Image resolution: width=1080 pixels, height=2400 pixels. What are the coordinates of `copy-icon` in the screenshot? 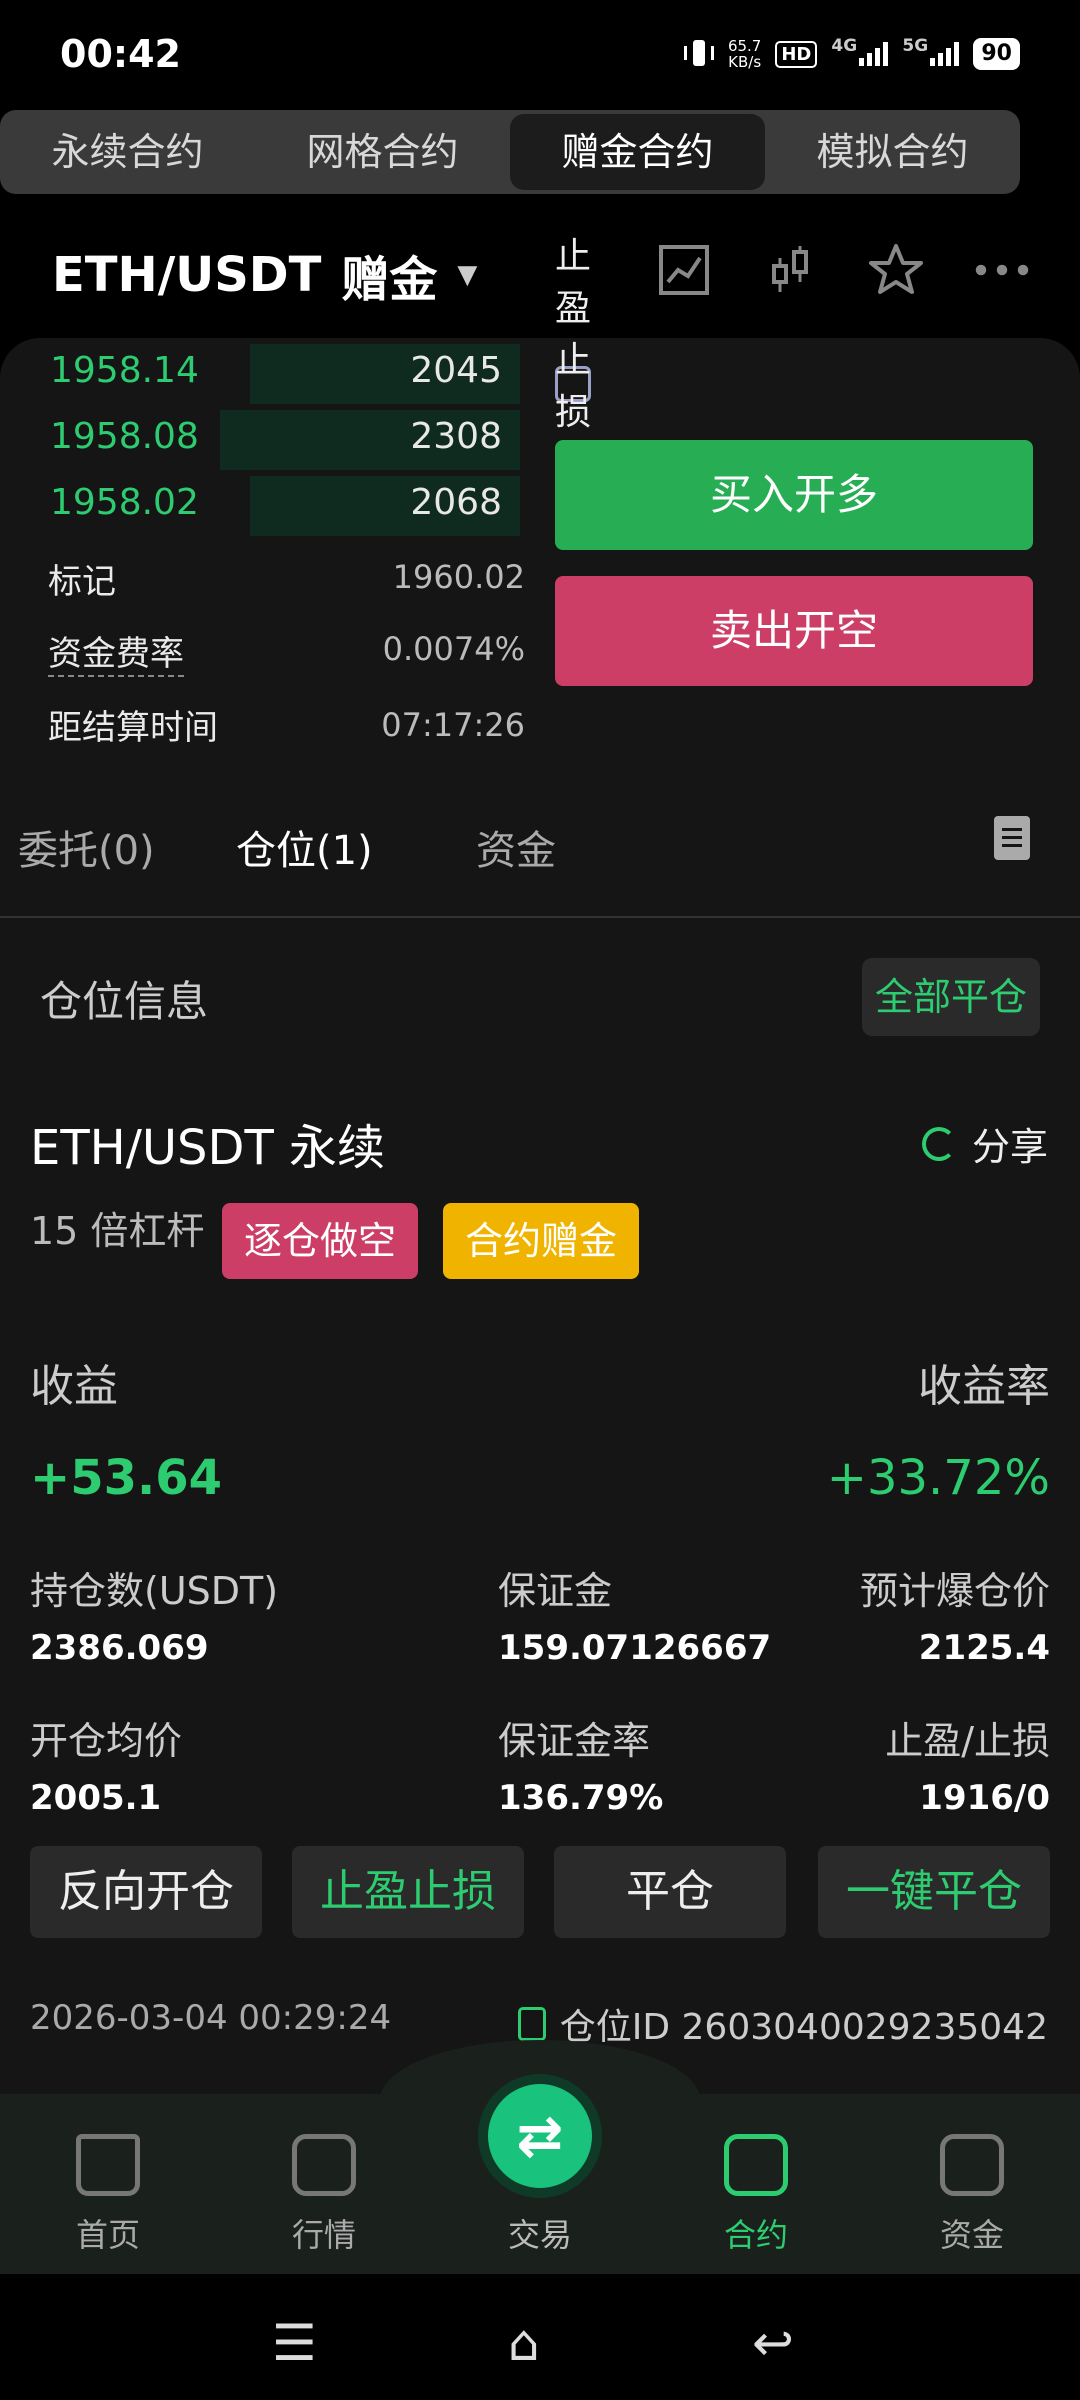 It's located at (531, 2024).